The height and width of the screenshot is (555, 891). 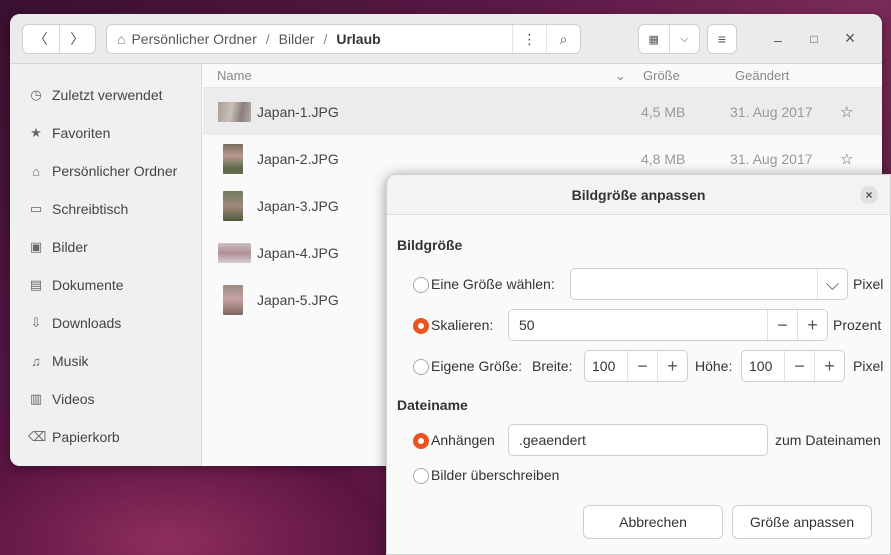 I want to click on file-size: 4,8 MB, so click(x=663, y=158).